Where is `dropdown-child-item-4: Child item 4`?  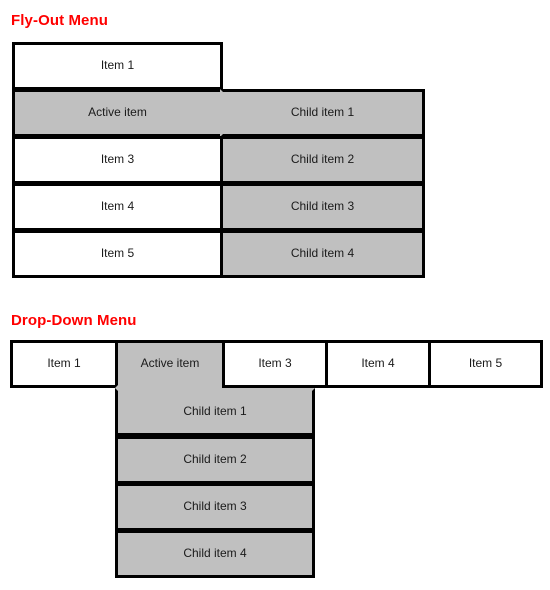 dropdown-child-item-4: Child item 4 is located at coordinates (215, 554).